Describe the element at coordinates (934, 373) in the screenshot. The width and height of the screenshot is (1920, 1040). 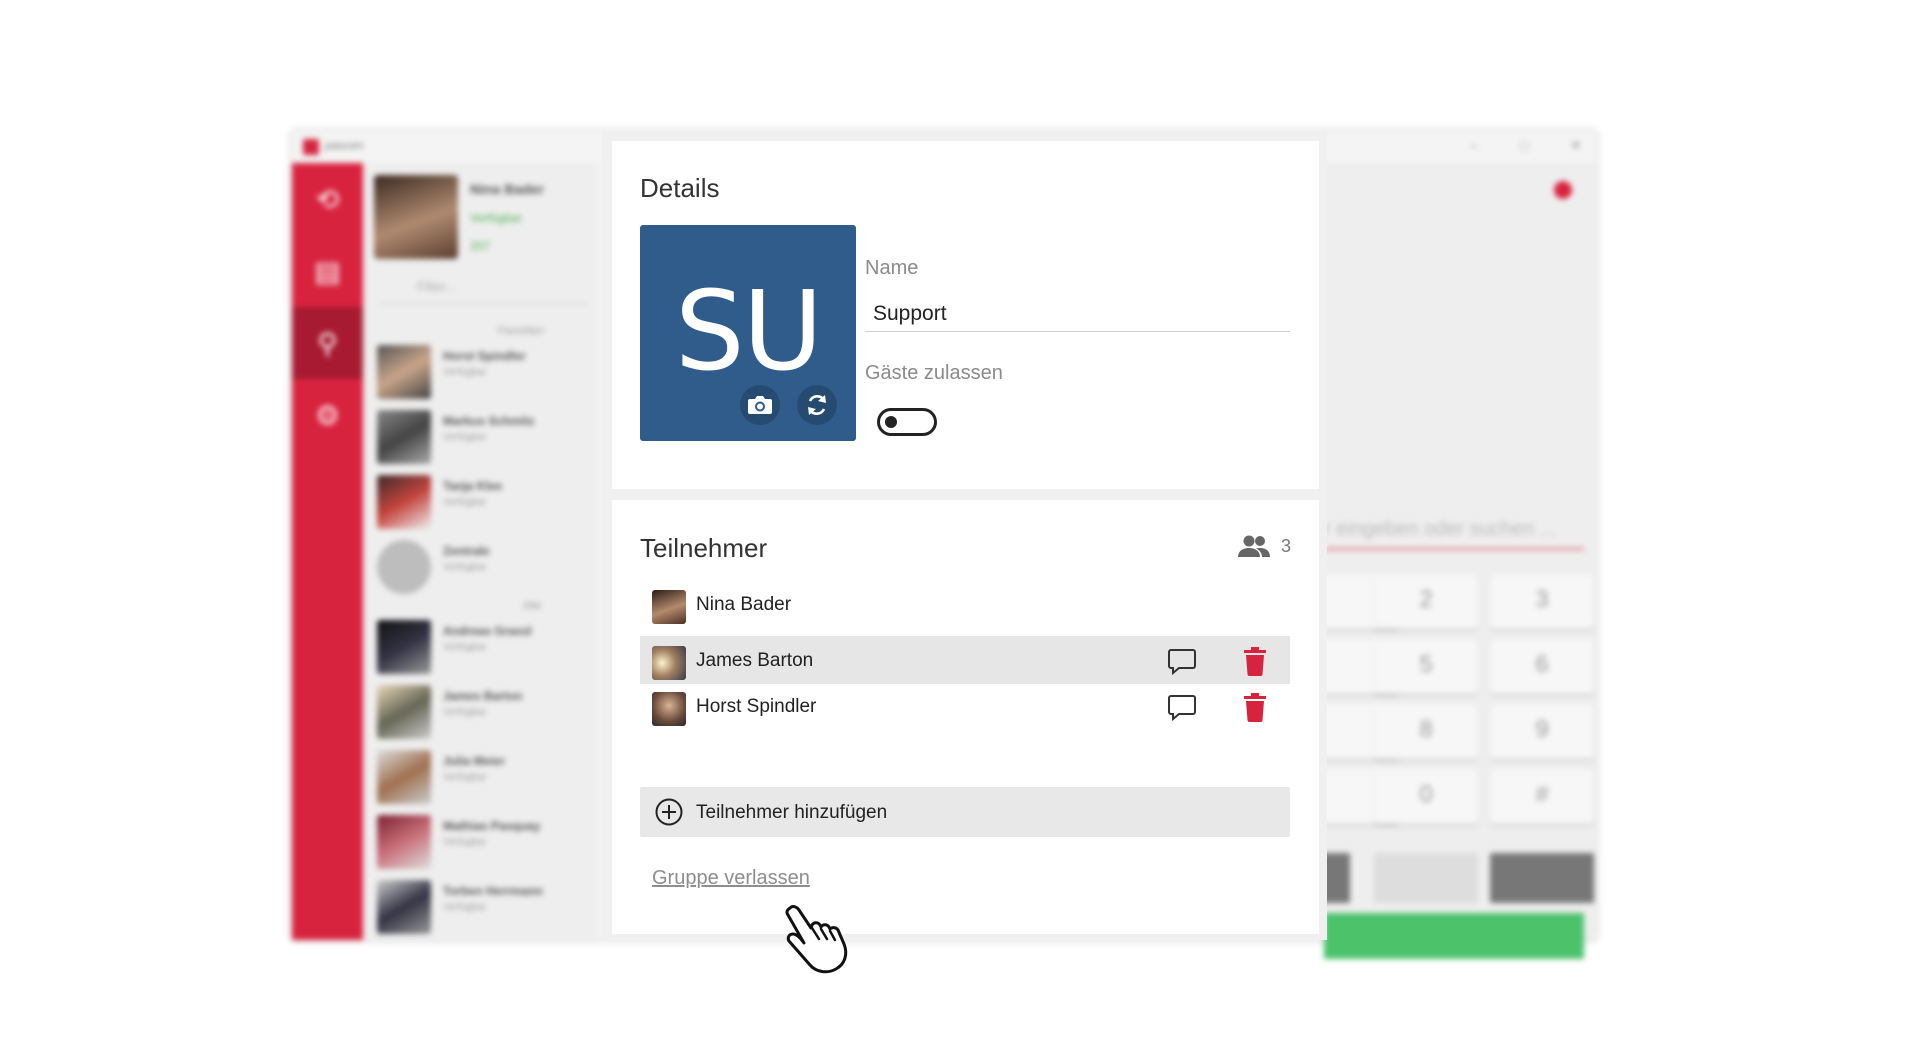
I see `guests-label: Gäste zulassen` at that location.